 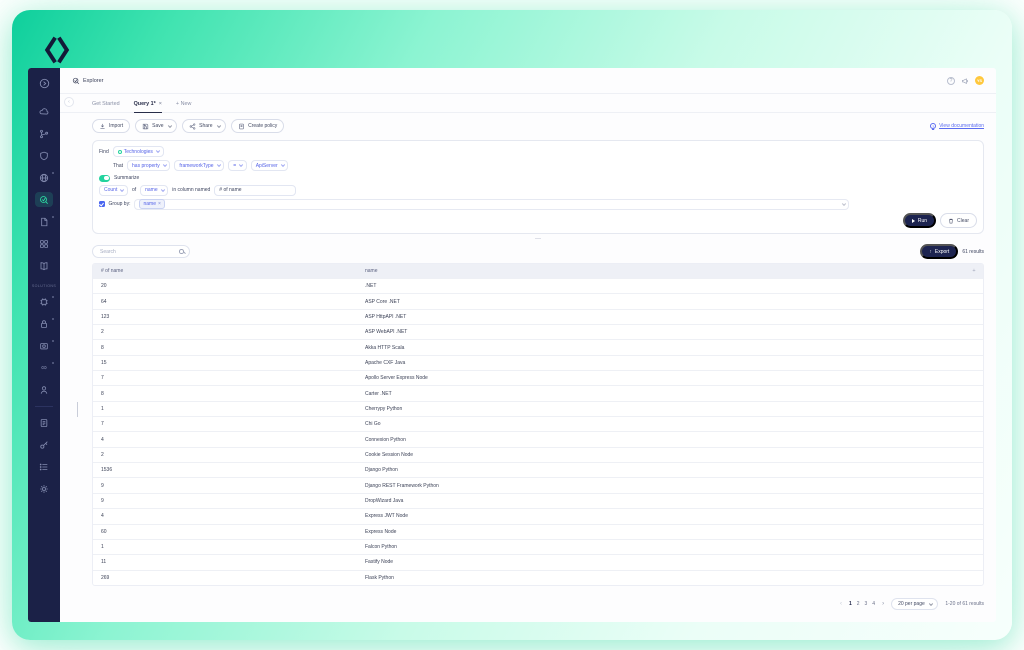 What do you see at coordinates (135, 251) in the screenshot?
I see `search-input` at bounding box center [135, 251].